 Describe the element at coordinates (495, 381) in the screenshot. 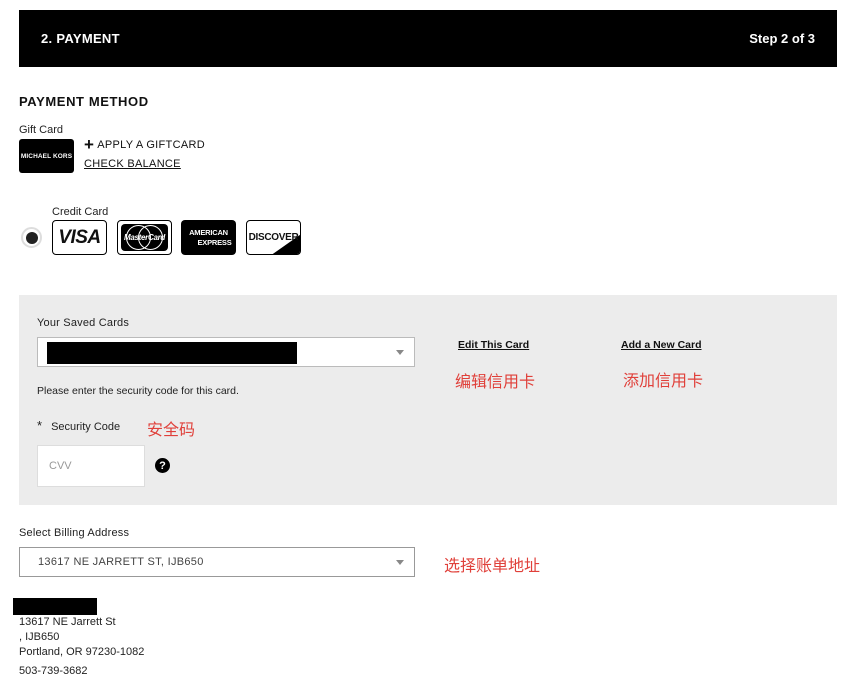

I see `edit-card-annotation: 编辑信用卡` at that location.